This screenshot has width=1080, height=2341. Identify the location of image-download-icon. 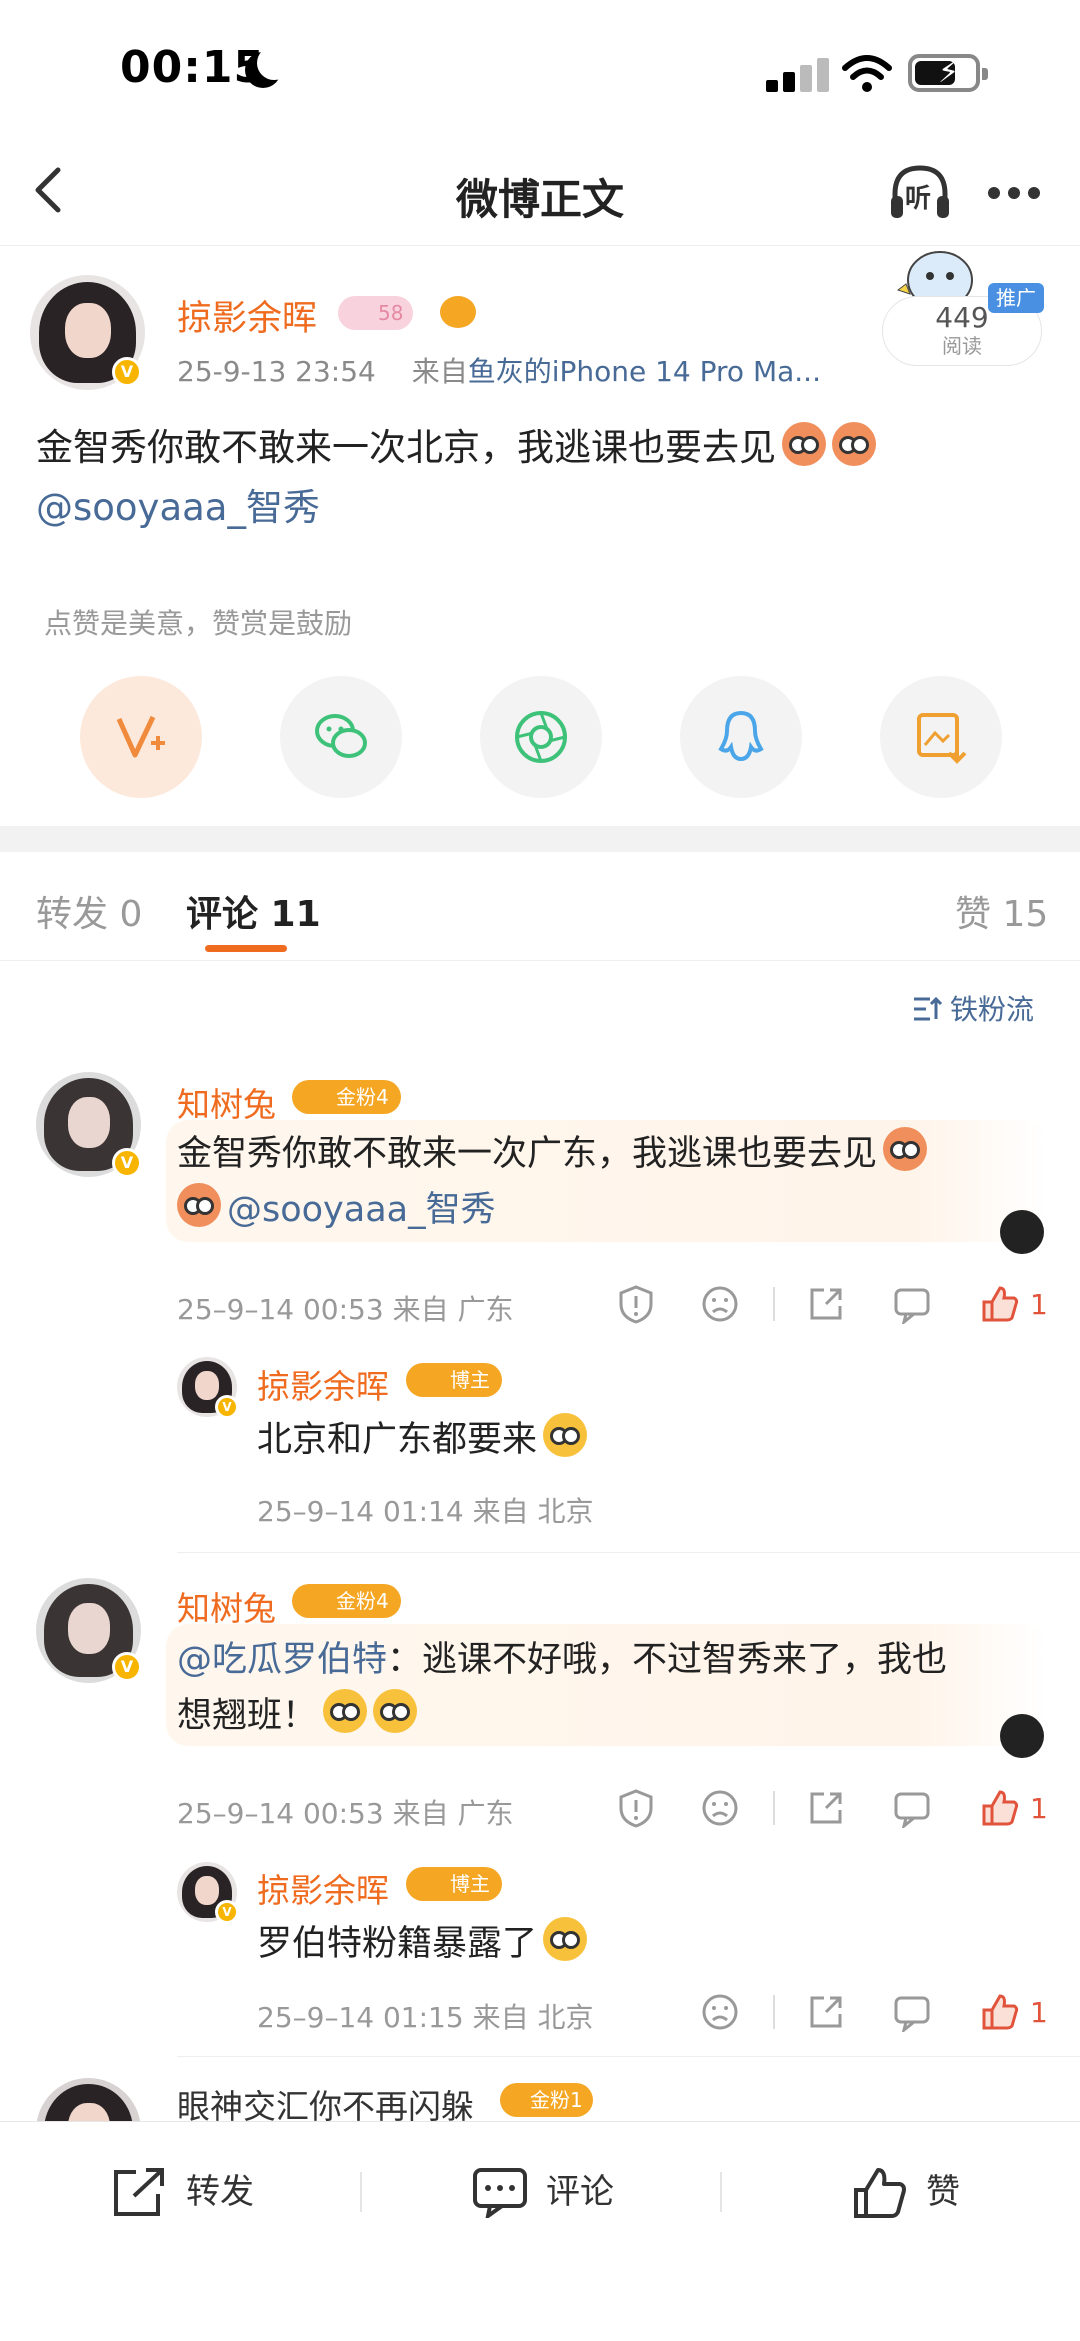
(942, 738).